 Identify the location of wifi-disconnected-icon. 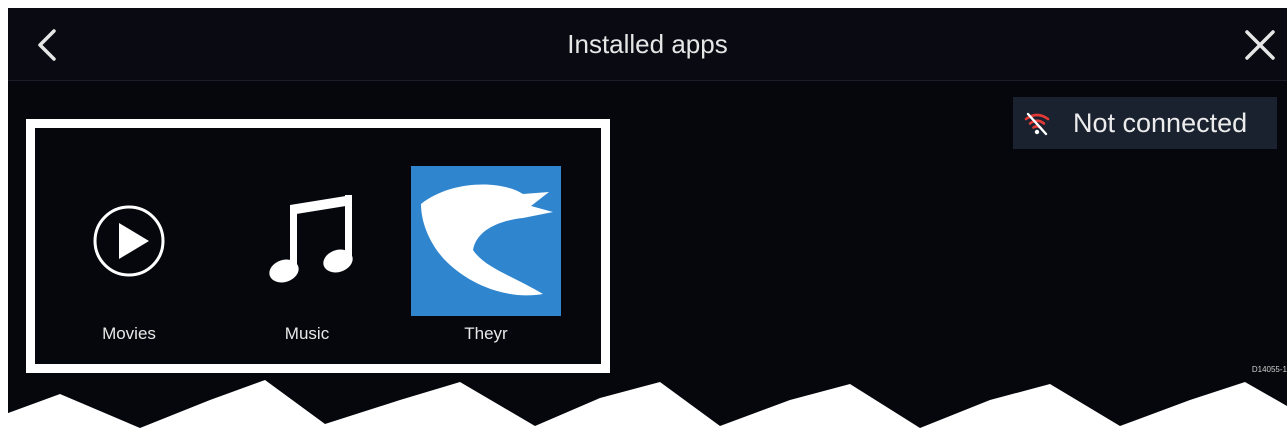
(1037, 124).